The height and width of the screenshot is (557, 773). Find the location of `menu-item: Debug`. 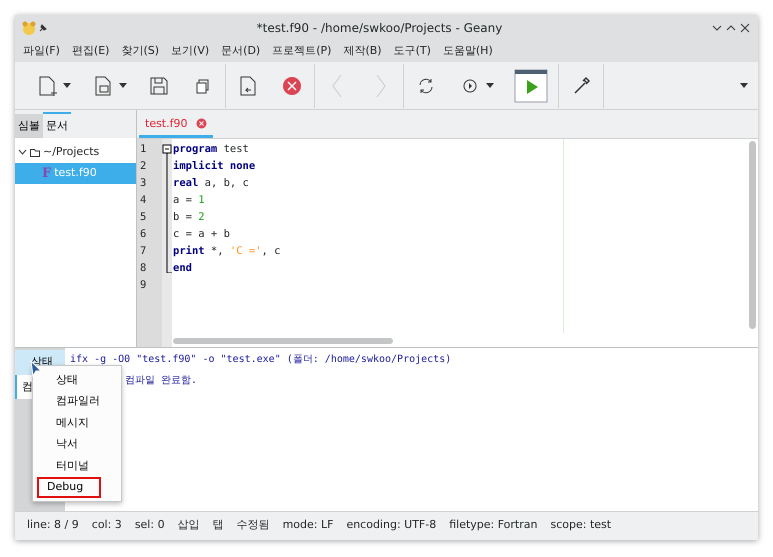

menu-item: Debug is located at coordinates (69, 487).